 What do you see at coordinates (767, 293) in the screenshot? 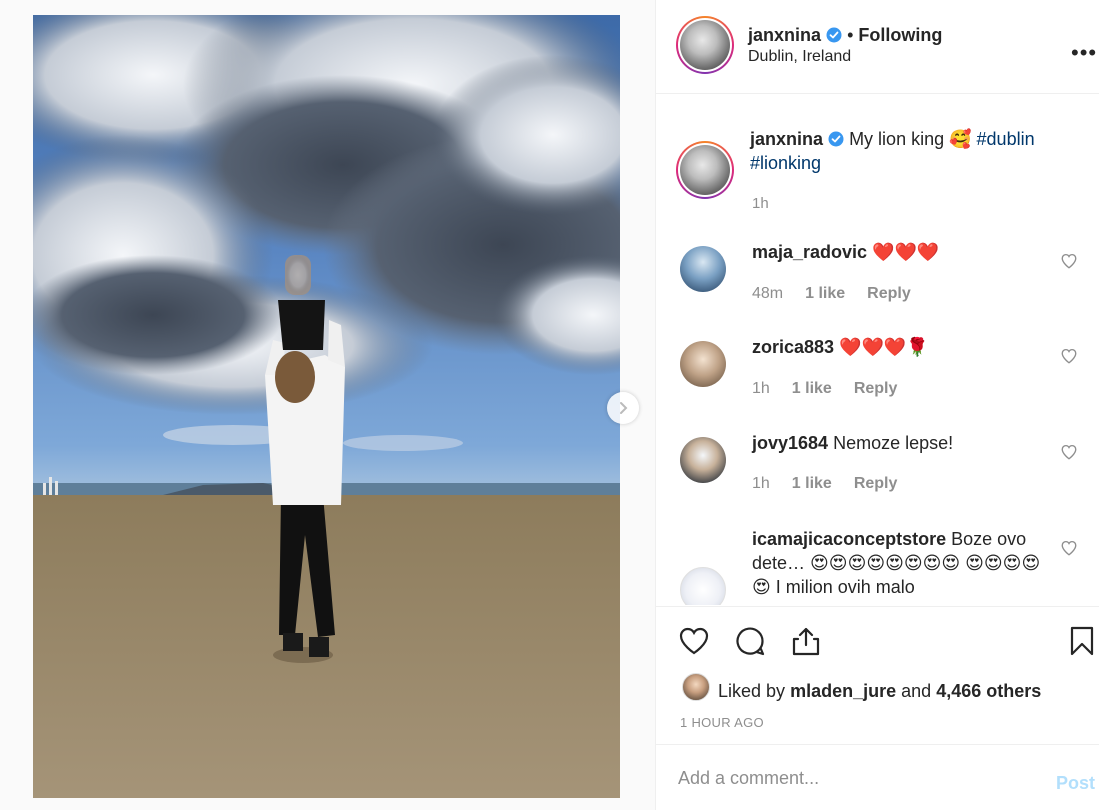
I see `comment-time: 48m` at bounding box center [767, 293].